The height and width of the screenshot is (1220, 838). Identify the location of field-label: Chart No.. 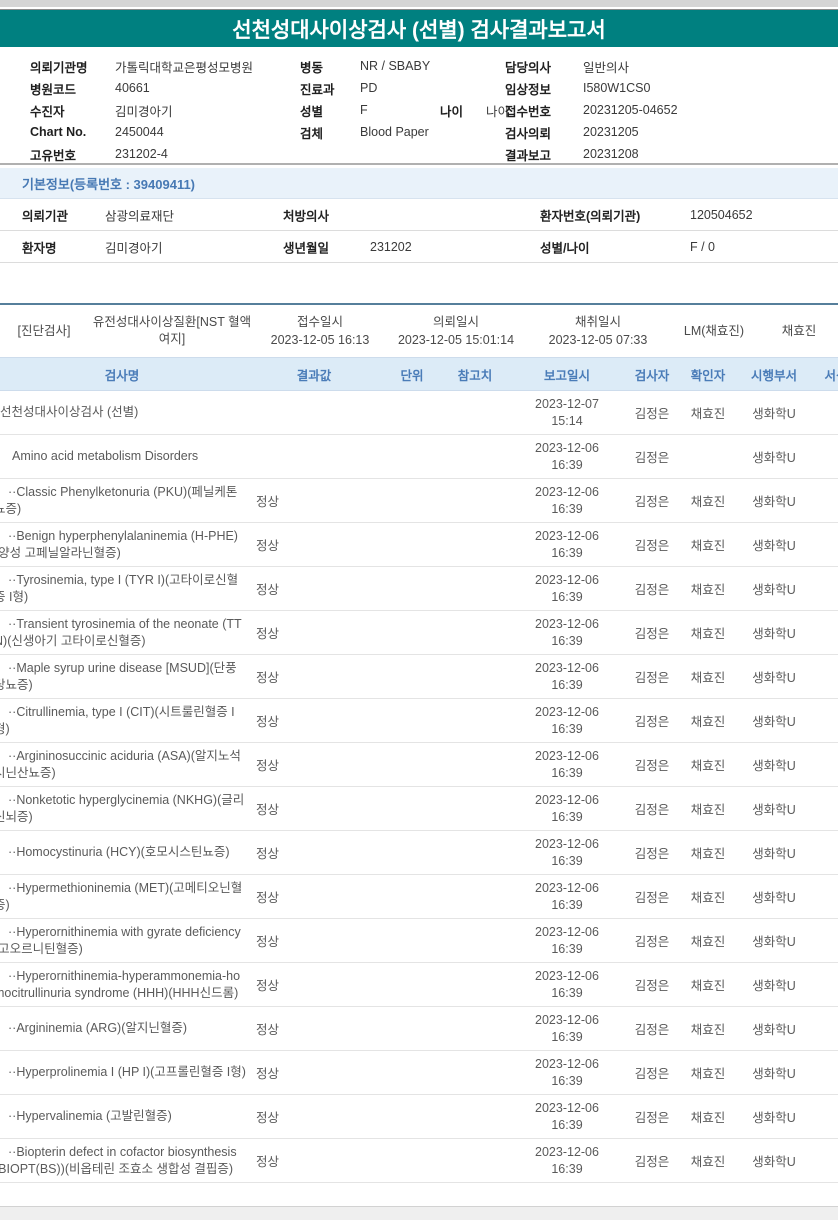
(58, 132).